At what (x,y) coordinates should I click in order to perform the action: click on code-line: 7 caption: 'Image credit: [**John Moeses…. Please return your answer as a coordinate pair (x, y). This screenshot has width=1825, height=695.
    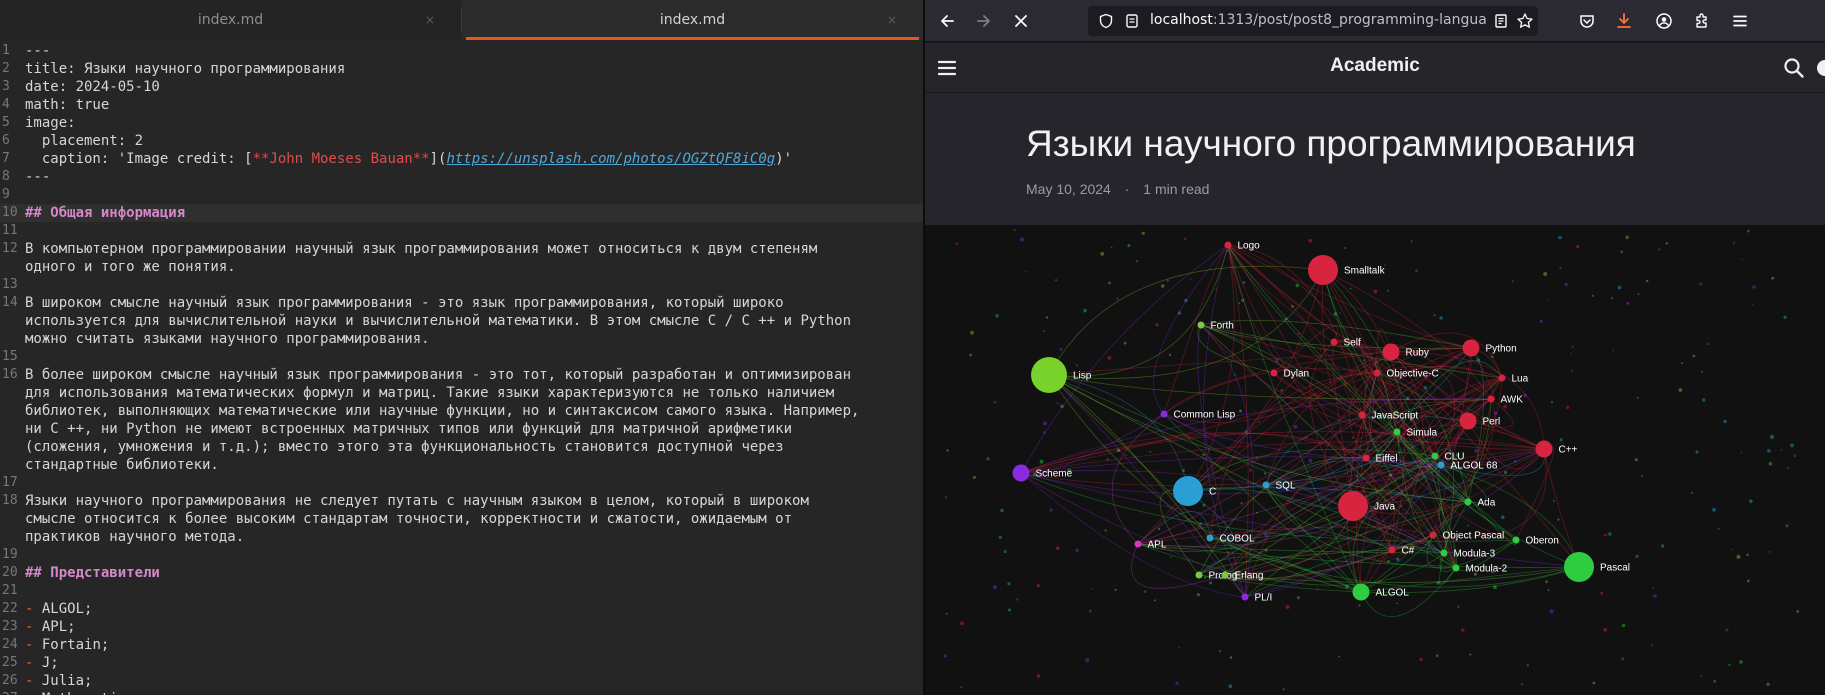
    Looking at the image, I should click on (461, 159).